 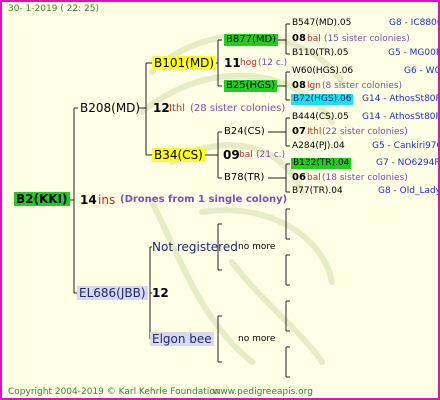 What do you see at coordinates (299, 177) in the screenshot?
I see `g4-count: 06` at bounding box center [299, 177].